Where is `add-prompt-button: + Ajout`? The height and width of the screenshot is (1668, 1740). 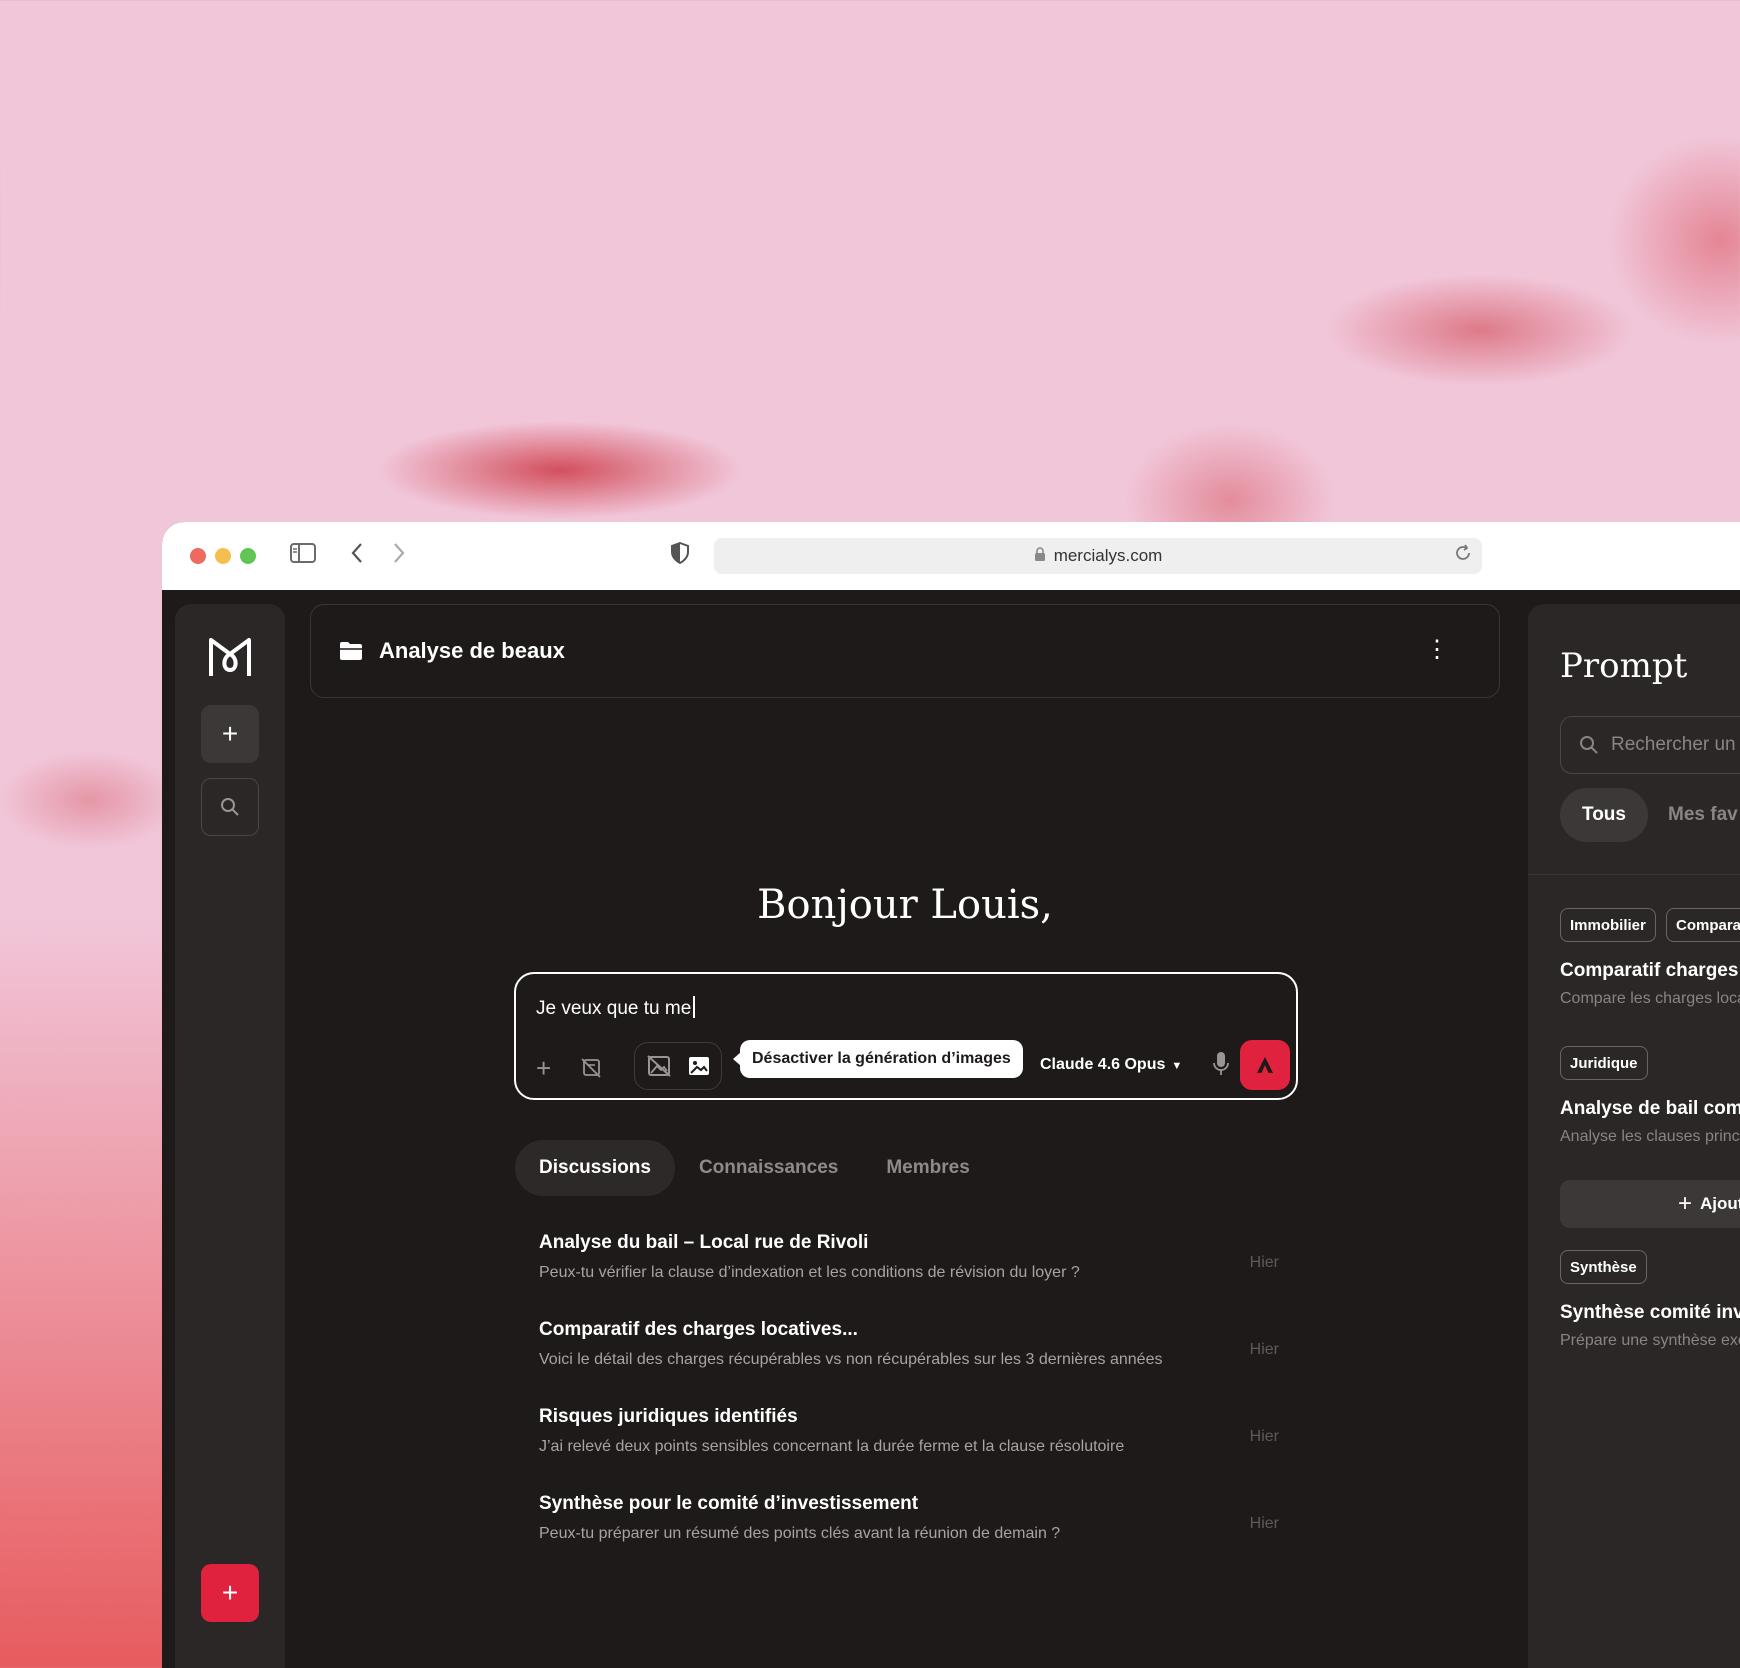
add-prompt-button: + Ajout is located at coordinates (1650, 1204).